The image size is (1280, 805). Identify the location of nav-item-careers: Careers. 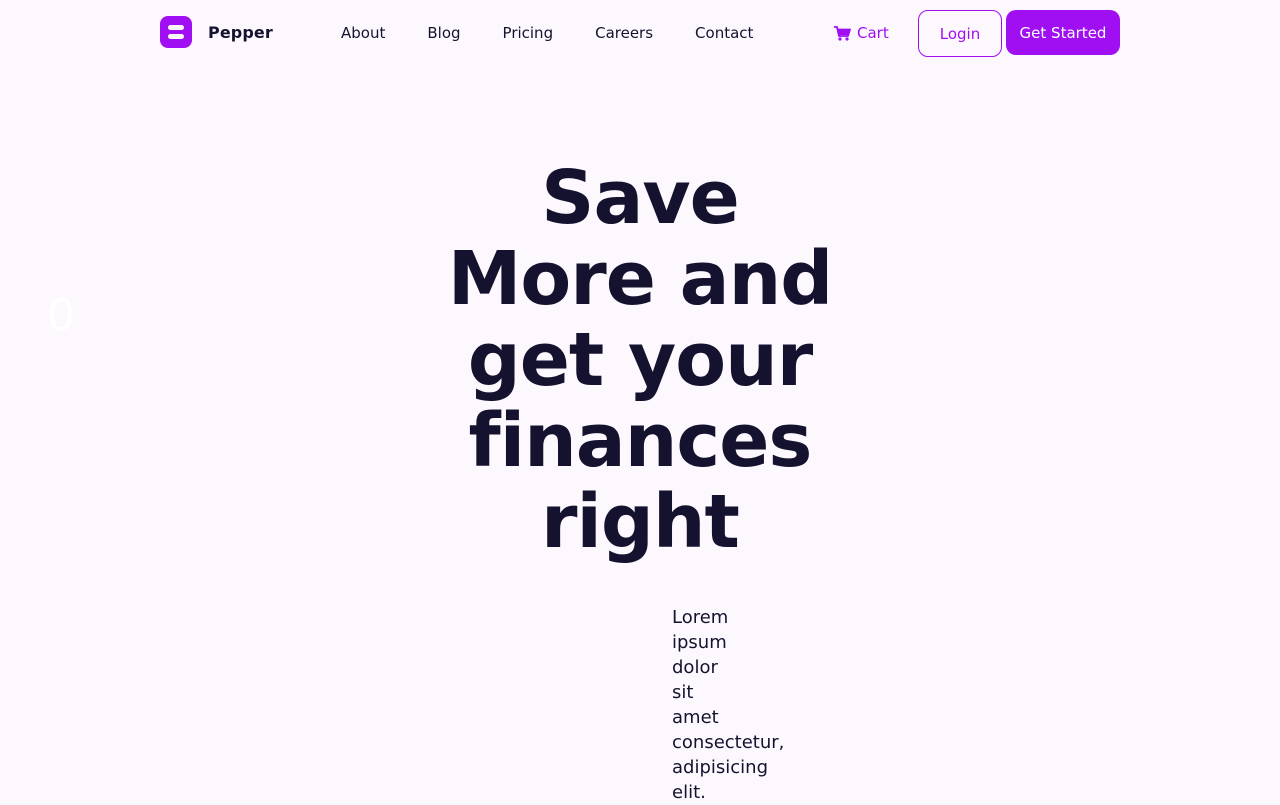
(624, 33).